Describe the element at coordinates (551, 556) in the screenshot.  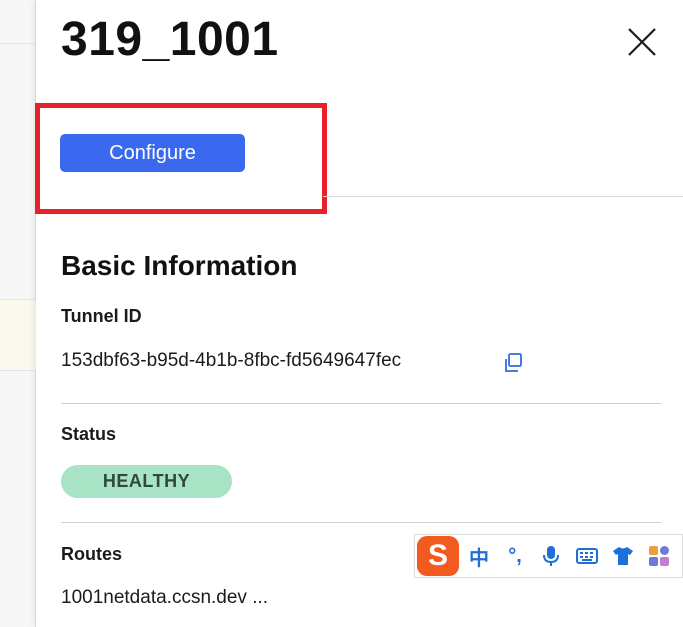
I see `microphone-icon` at that location.